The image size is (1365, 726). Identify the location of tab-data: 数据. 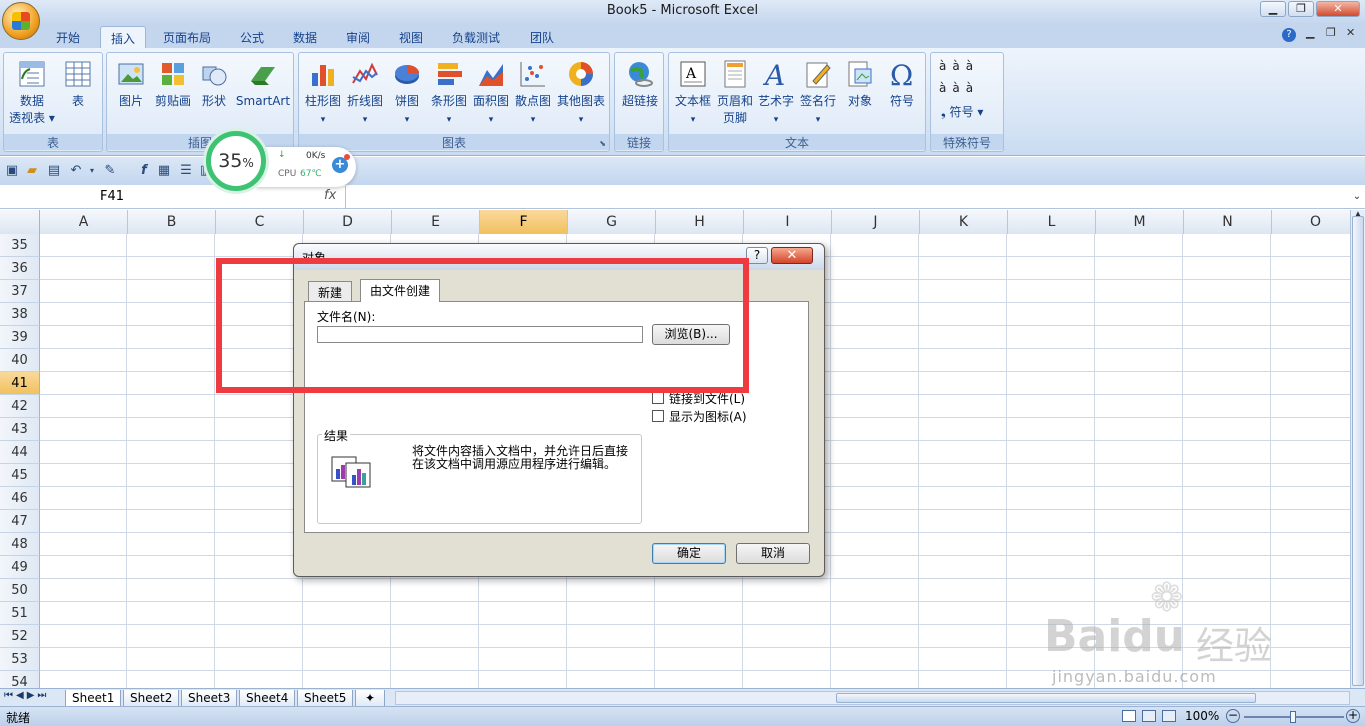
(305, 37).